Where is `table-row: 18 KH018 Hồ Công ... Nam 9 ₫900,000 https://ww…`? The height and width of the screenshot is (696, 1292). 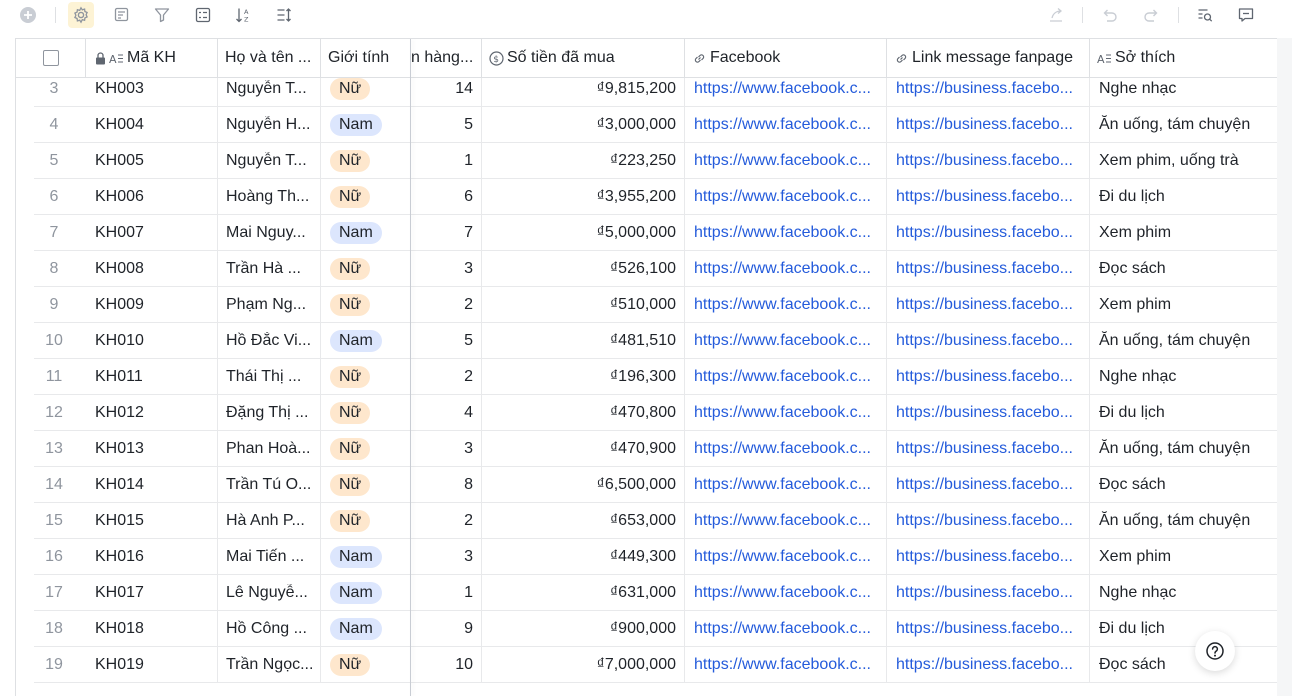
table-row: 18 KH018 Hồ Công ... Nam 9 ₫900,000 https://ww… is located at coordinates (646, 629).